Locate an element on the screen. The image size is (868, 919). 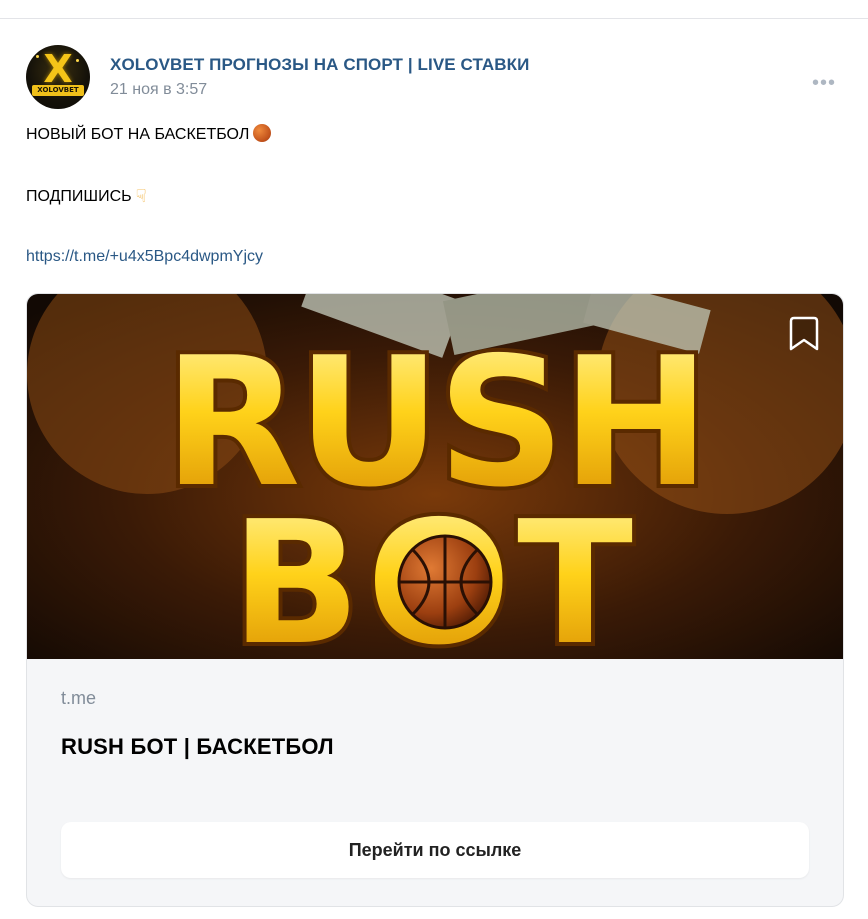
open-link-button: Перейти по ссылке is located at coordinates (435, 850).